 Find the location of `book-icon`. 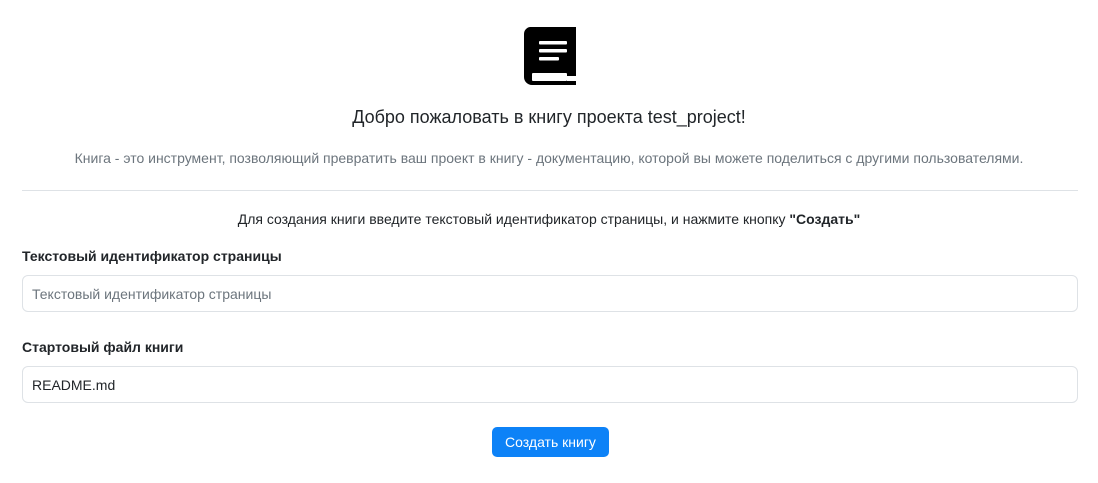

book-icon is located at coordinates (549, 56).